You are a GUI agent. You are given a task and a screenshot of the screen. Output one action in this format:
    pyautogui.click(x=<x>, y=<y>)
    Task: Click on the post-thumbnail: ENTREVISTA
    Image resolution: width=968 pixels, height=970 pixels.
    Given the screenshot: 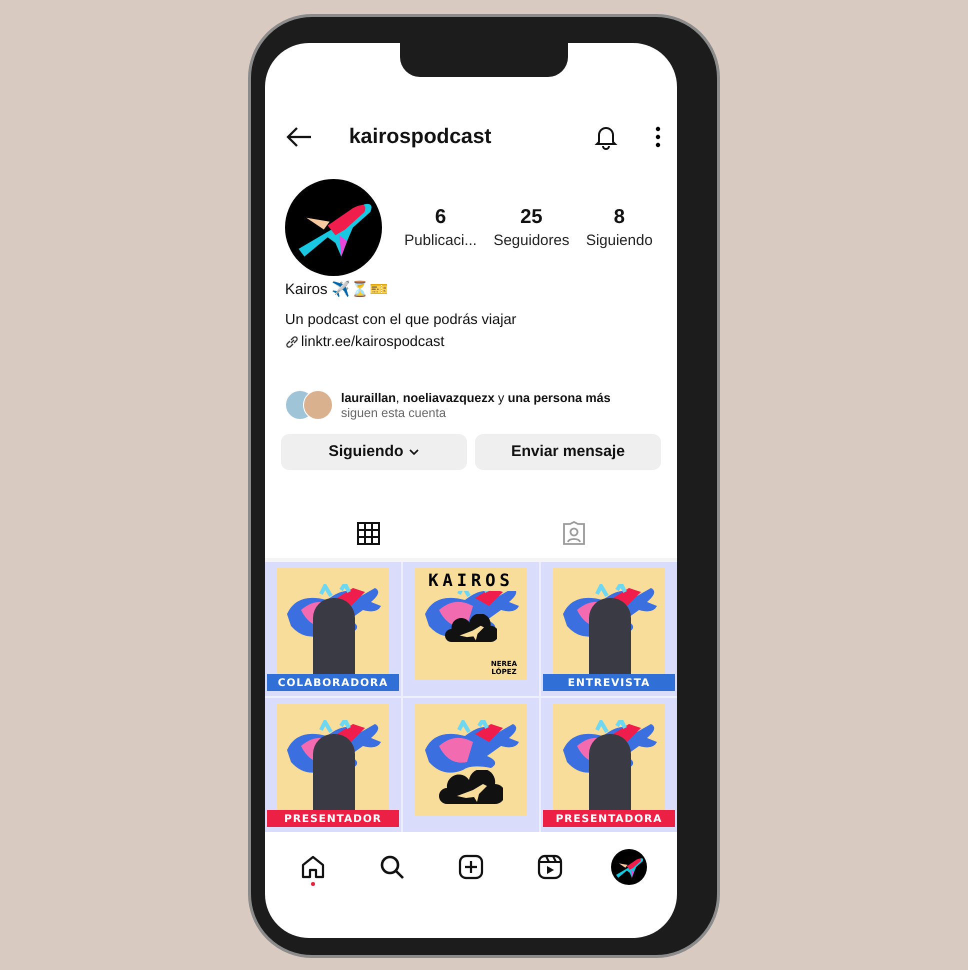 What is the action you would take?
    pyautogui.click(x=609, y=629)
    